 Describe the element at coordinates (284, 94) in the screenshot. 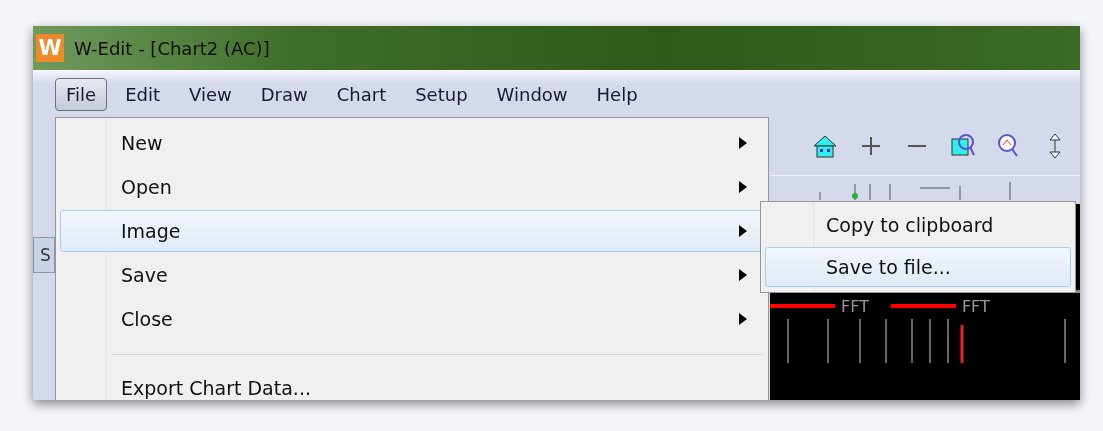

I see `menu-item: Draw` at that location.